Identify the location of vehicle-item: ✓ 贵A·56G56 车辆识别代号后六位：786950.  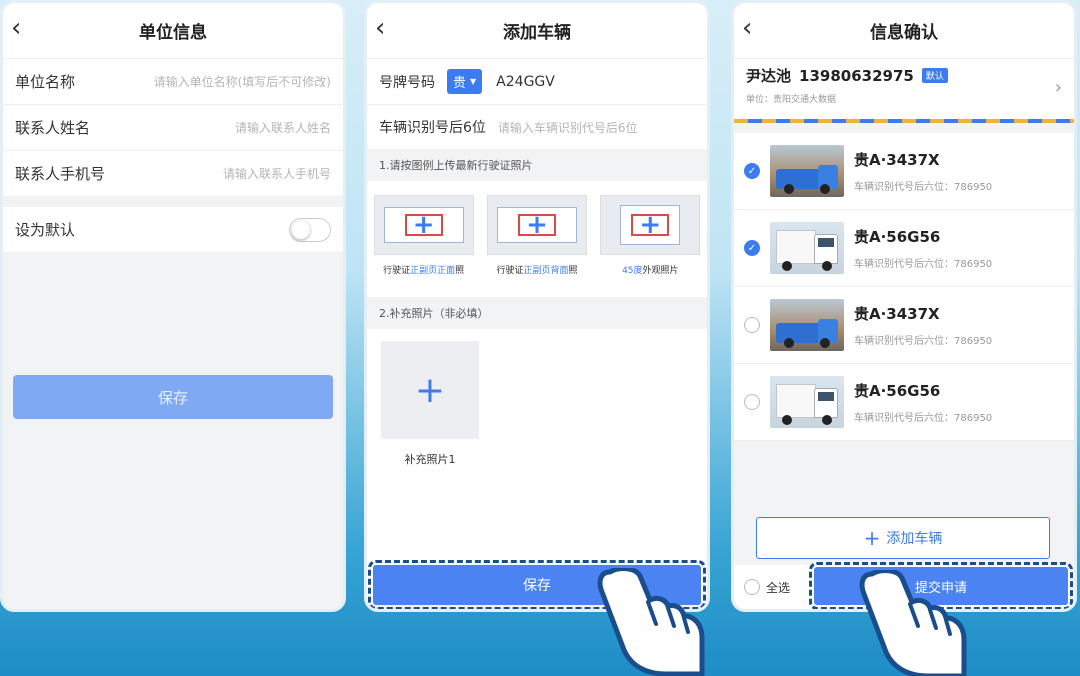
(904, 248).